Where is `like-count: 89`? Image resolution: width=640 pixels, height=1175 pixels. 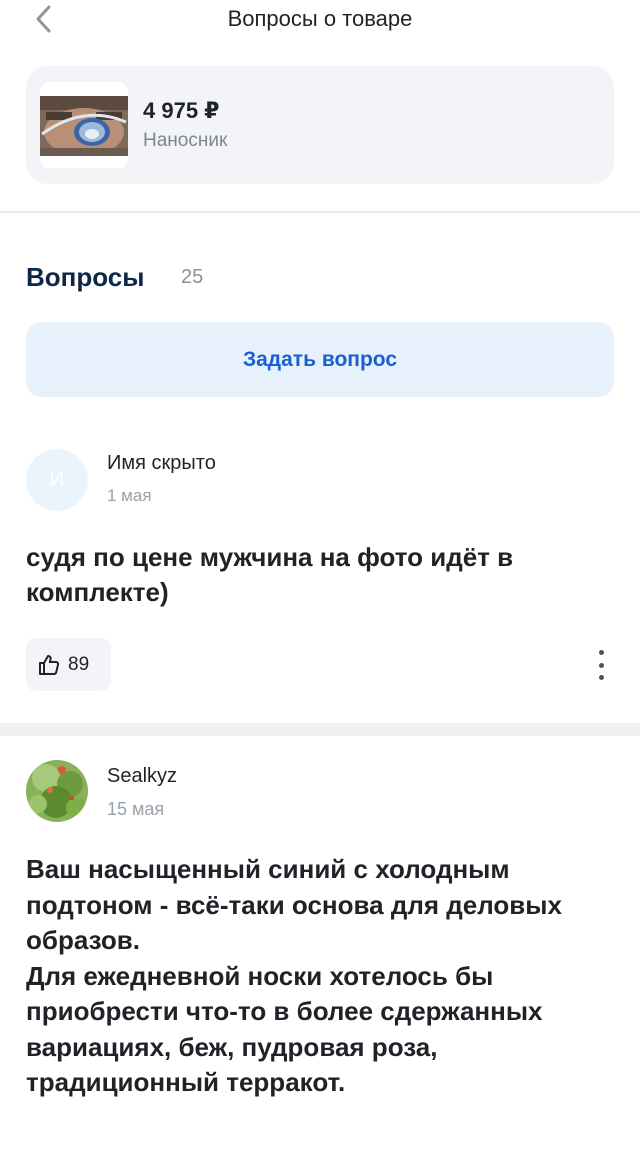 like-count: 89 is located at coordinates (79, 664).